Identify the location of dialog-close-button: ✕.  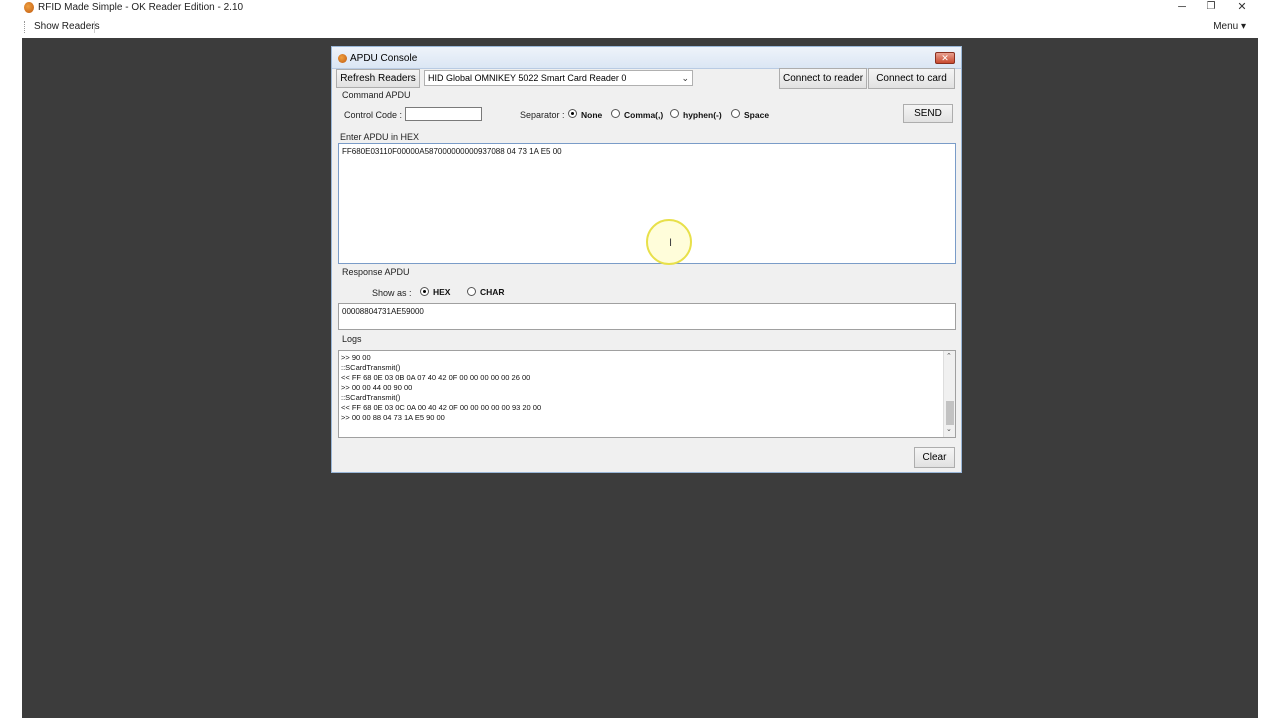
(945, 58).